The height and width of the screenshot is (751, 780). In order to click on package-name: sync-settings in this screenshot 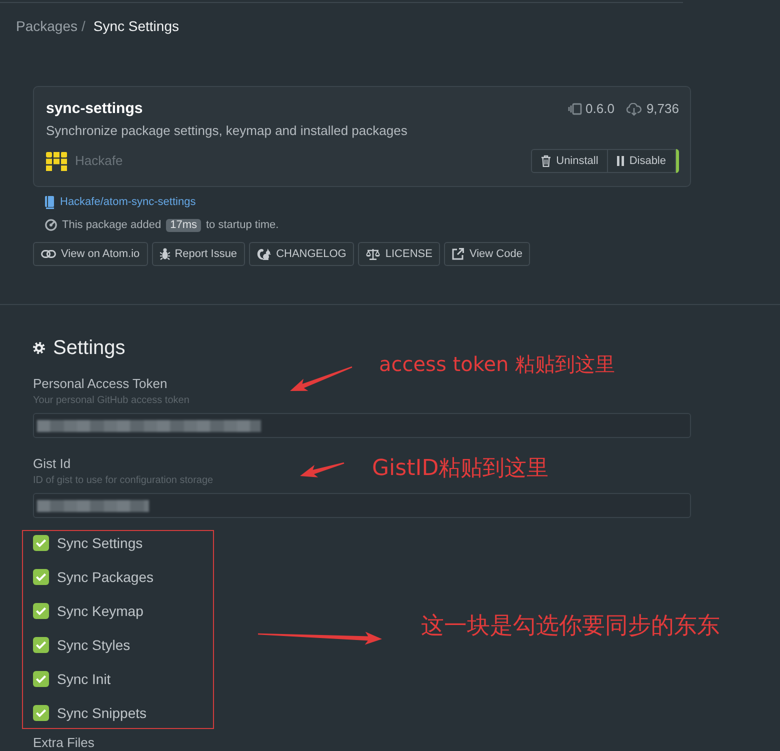, I will do `click(94, 109)`.